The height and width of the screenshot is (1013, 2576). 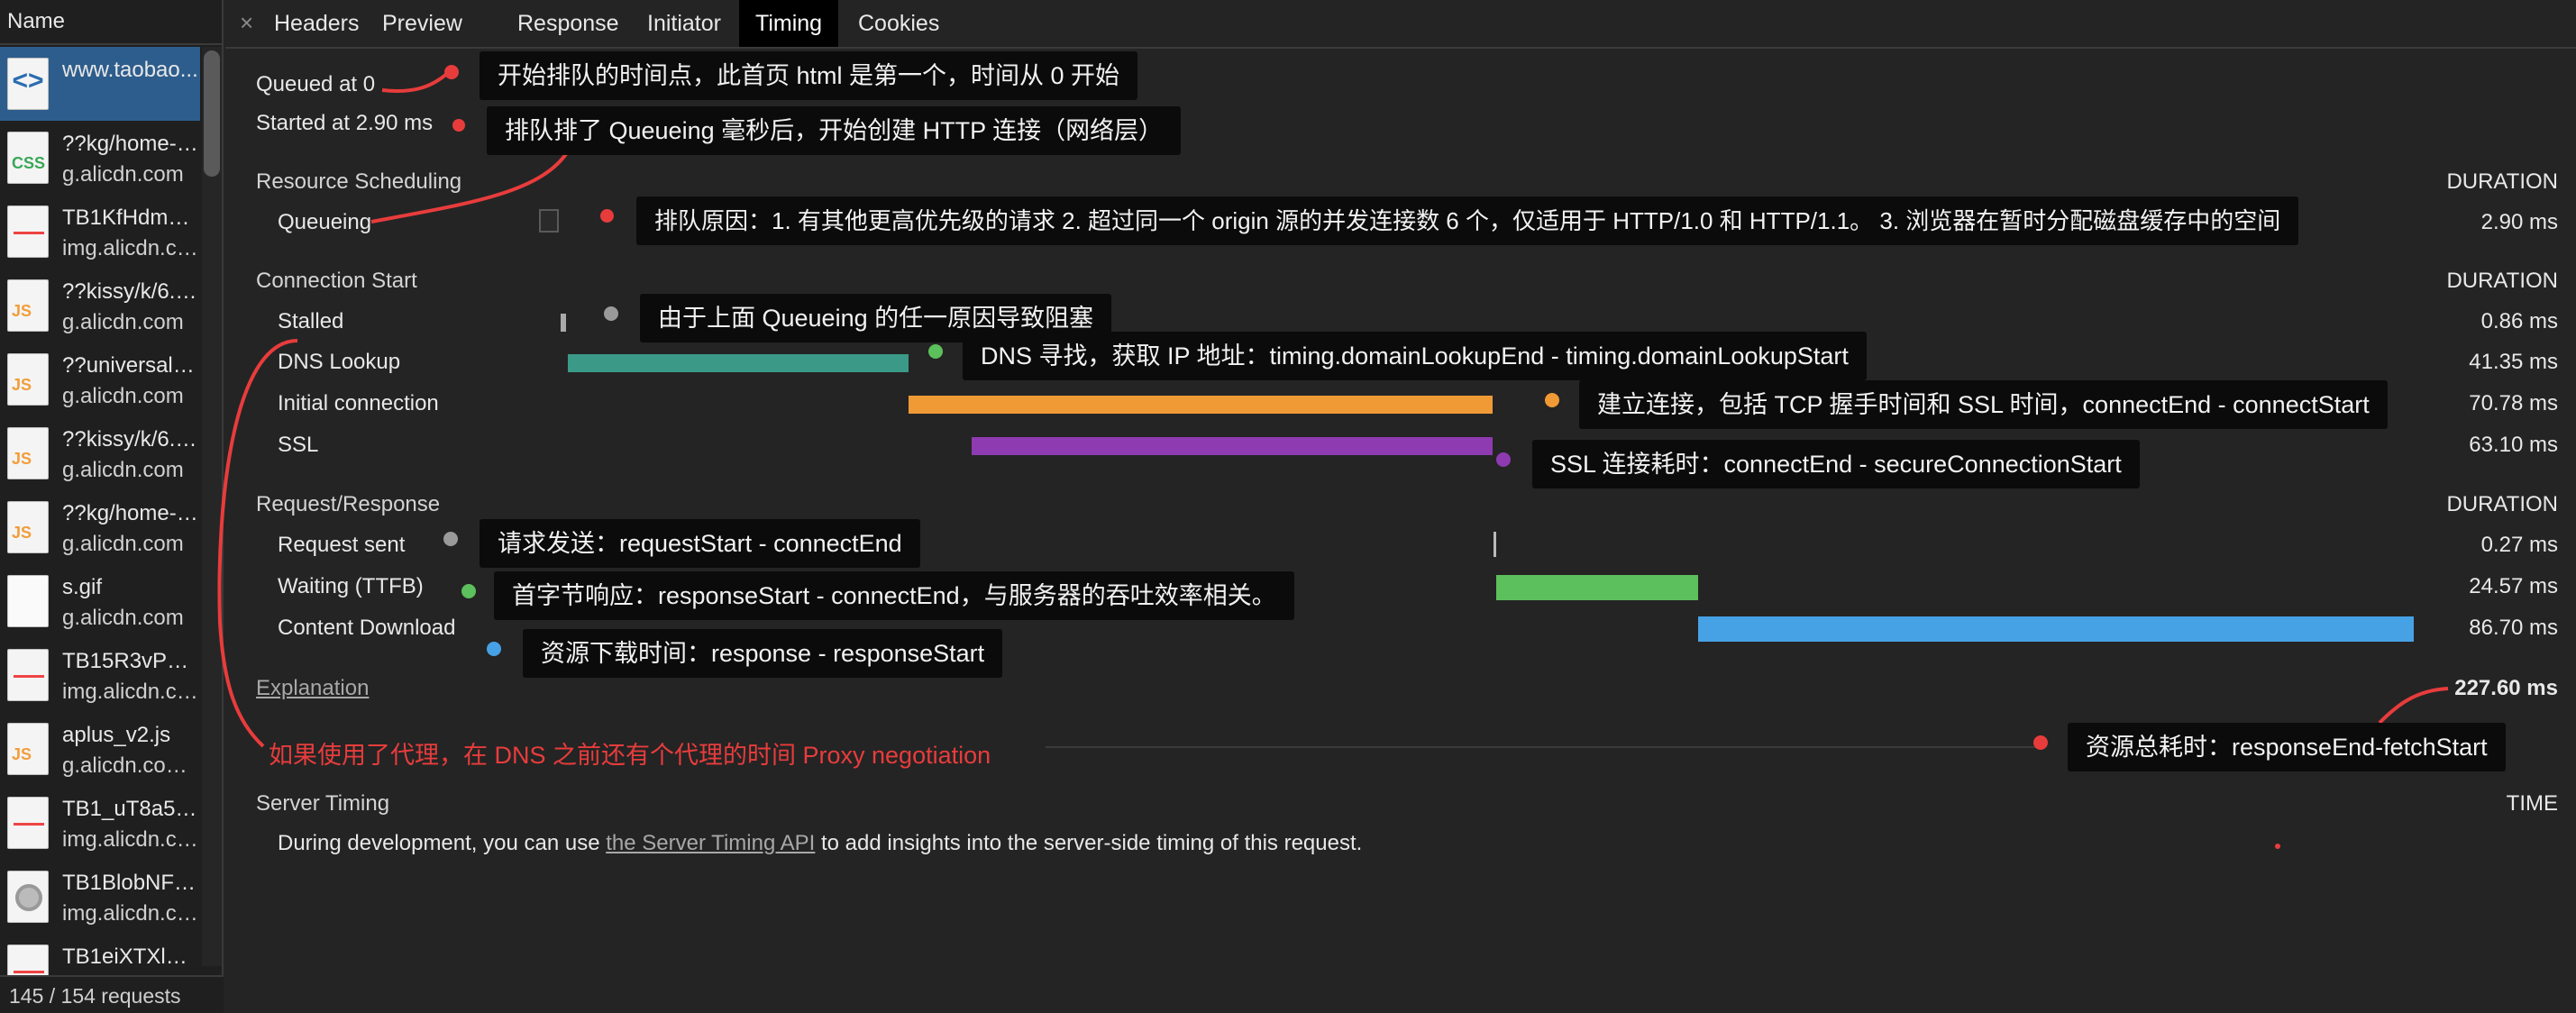 I want to click on close-icon: ×, so click(x=246, y=23).